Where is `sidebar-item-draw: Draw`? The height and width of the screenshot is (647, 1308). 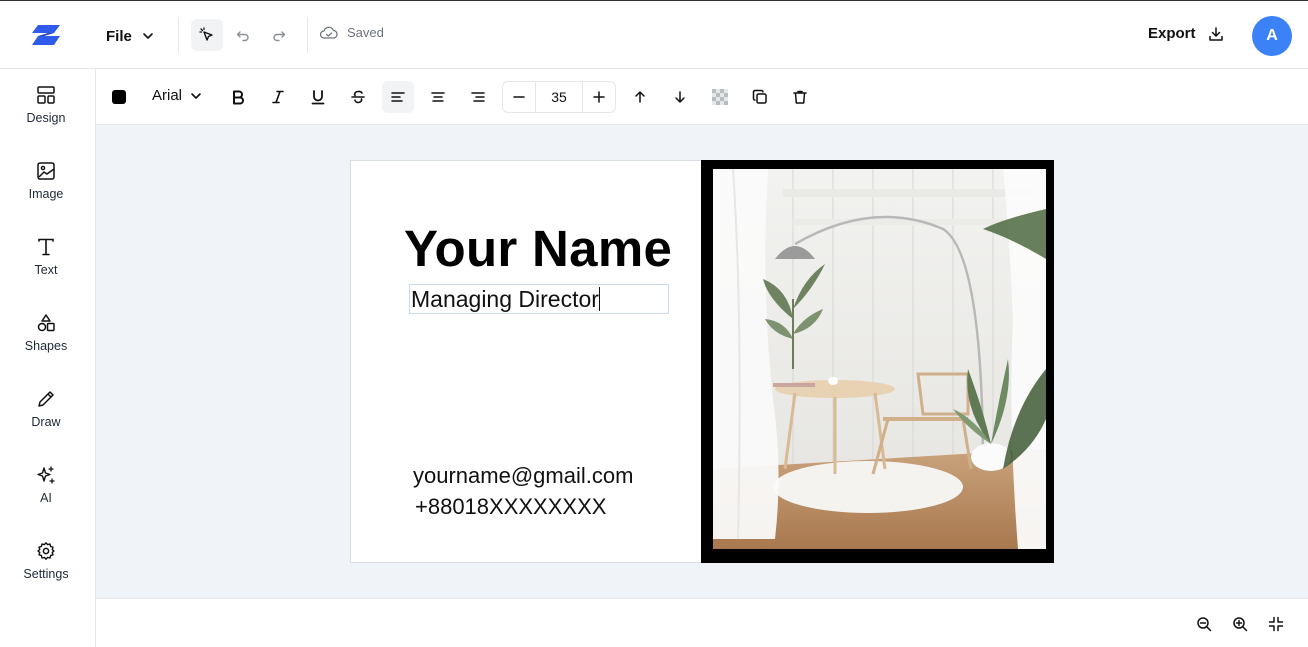
sidebar-item-draw: Draw is located at coordinates (46, 421).